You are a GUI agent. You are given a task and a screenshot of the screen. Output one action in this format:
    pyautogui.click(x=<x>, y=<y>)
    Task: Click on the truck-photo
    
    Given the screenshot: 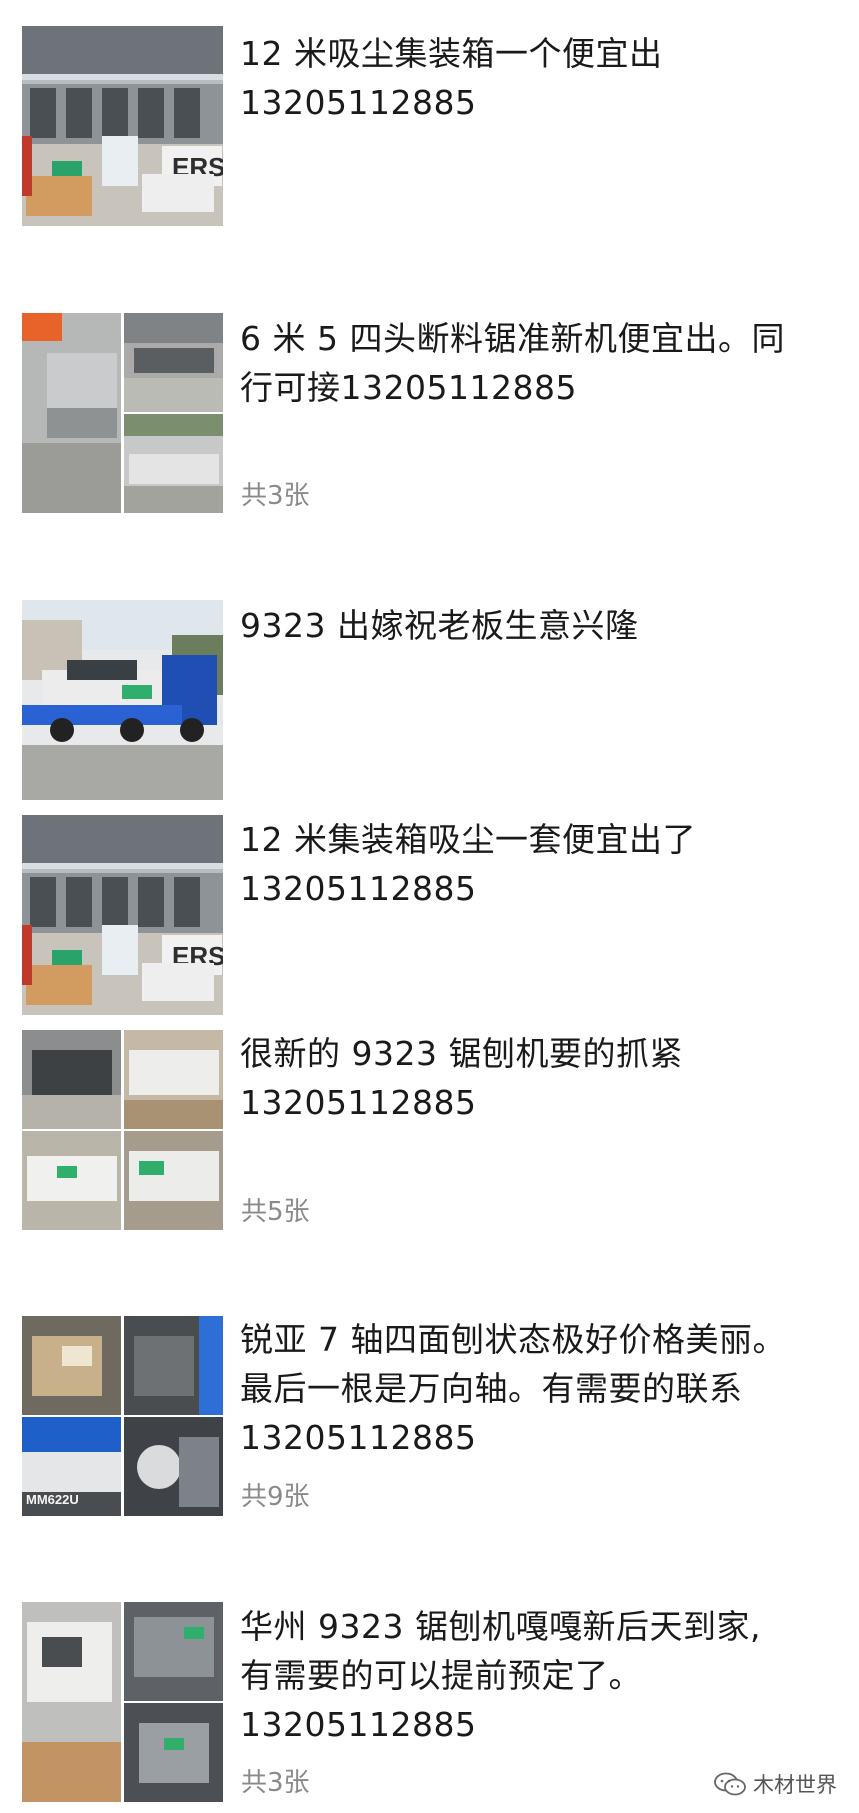 What is the action you would take?
    pyautogui.click(x=122, y=700)
    